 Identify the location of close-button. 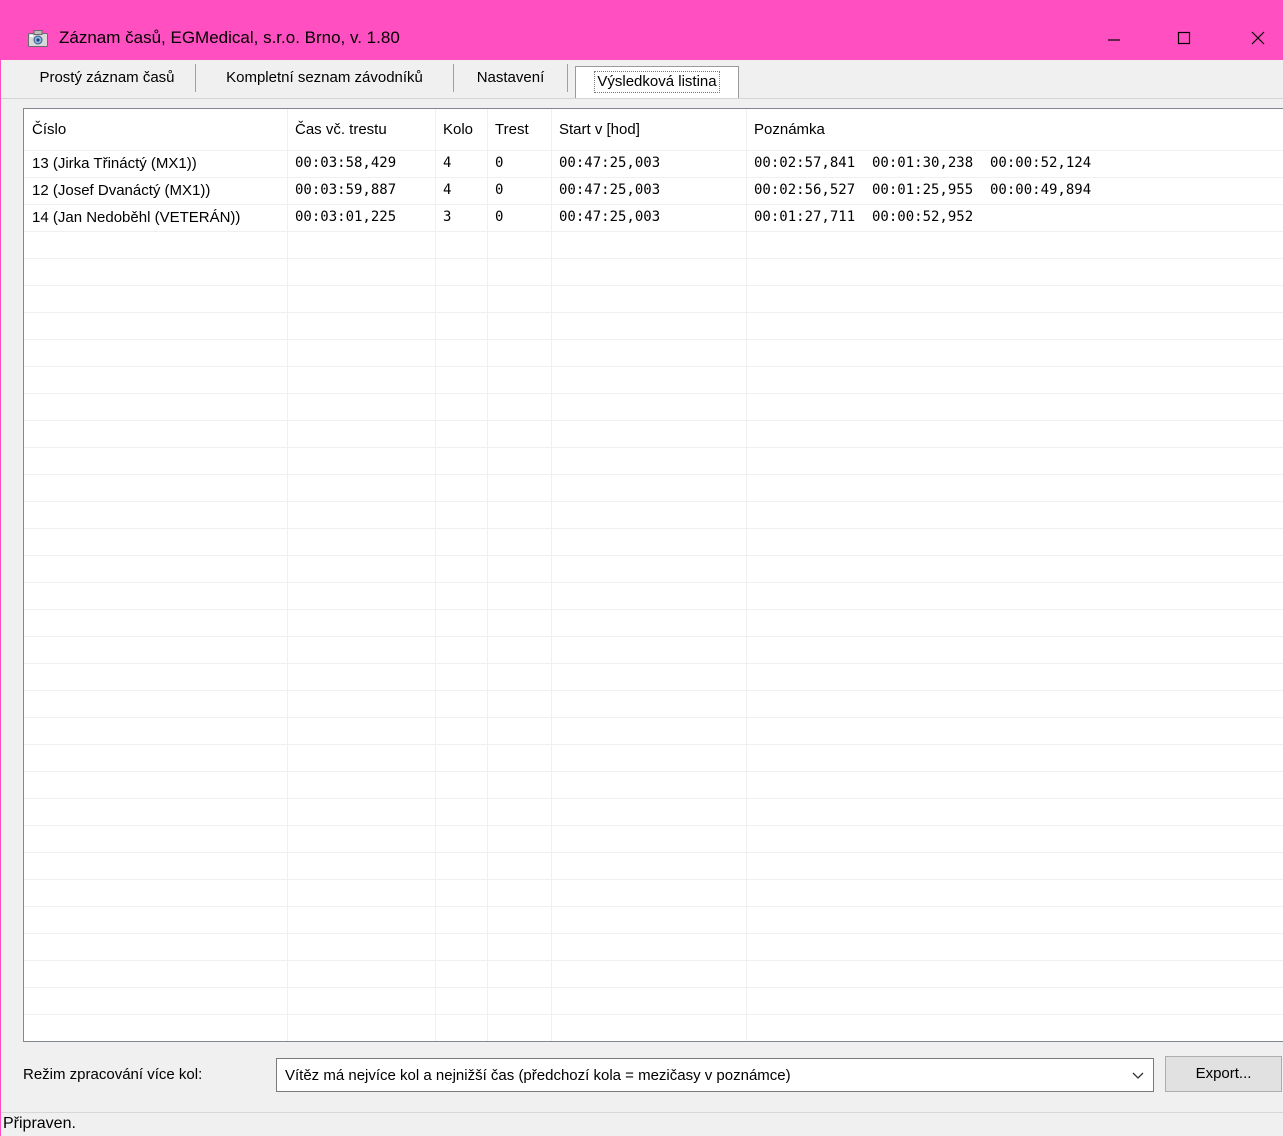
(1258, 38).